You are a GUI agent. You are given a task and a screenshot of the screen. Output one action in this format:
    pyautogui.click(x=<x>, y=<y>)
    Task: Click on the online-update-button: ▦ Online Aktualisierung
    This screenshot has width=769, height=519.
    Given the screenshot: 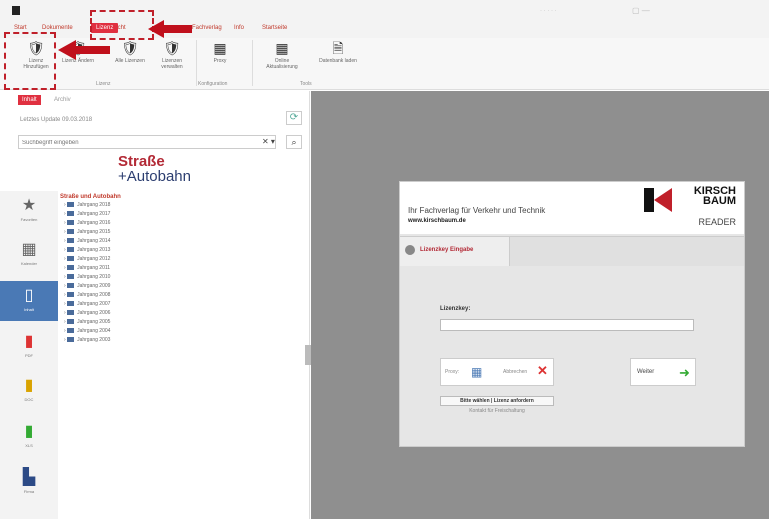 What is the action you would take?
    pyautogui.click(x=282, y=58)
    